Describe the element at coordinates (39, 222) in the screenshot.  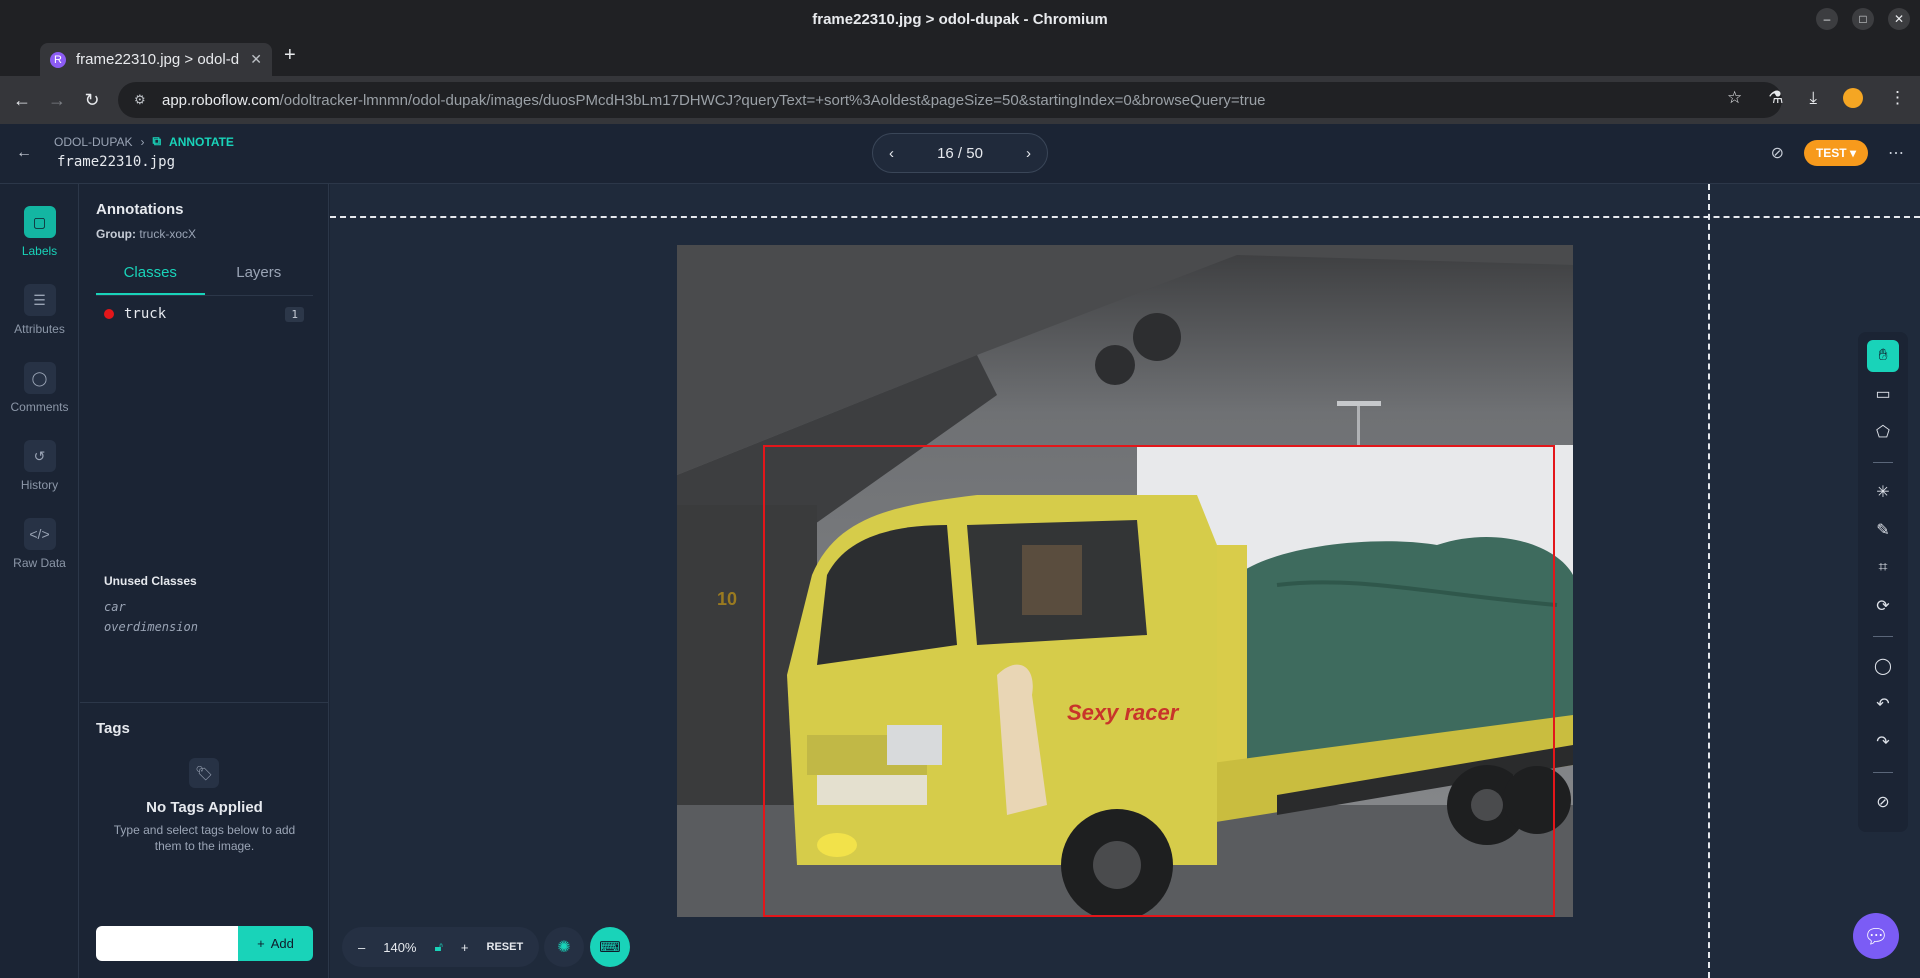
I see `label-icon: ▢` at that location.